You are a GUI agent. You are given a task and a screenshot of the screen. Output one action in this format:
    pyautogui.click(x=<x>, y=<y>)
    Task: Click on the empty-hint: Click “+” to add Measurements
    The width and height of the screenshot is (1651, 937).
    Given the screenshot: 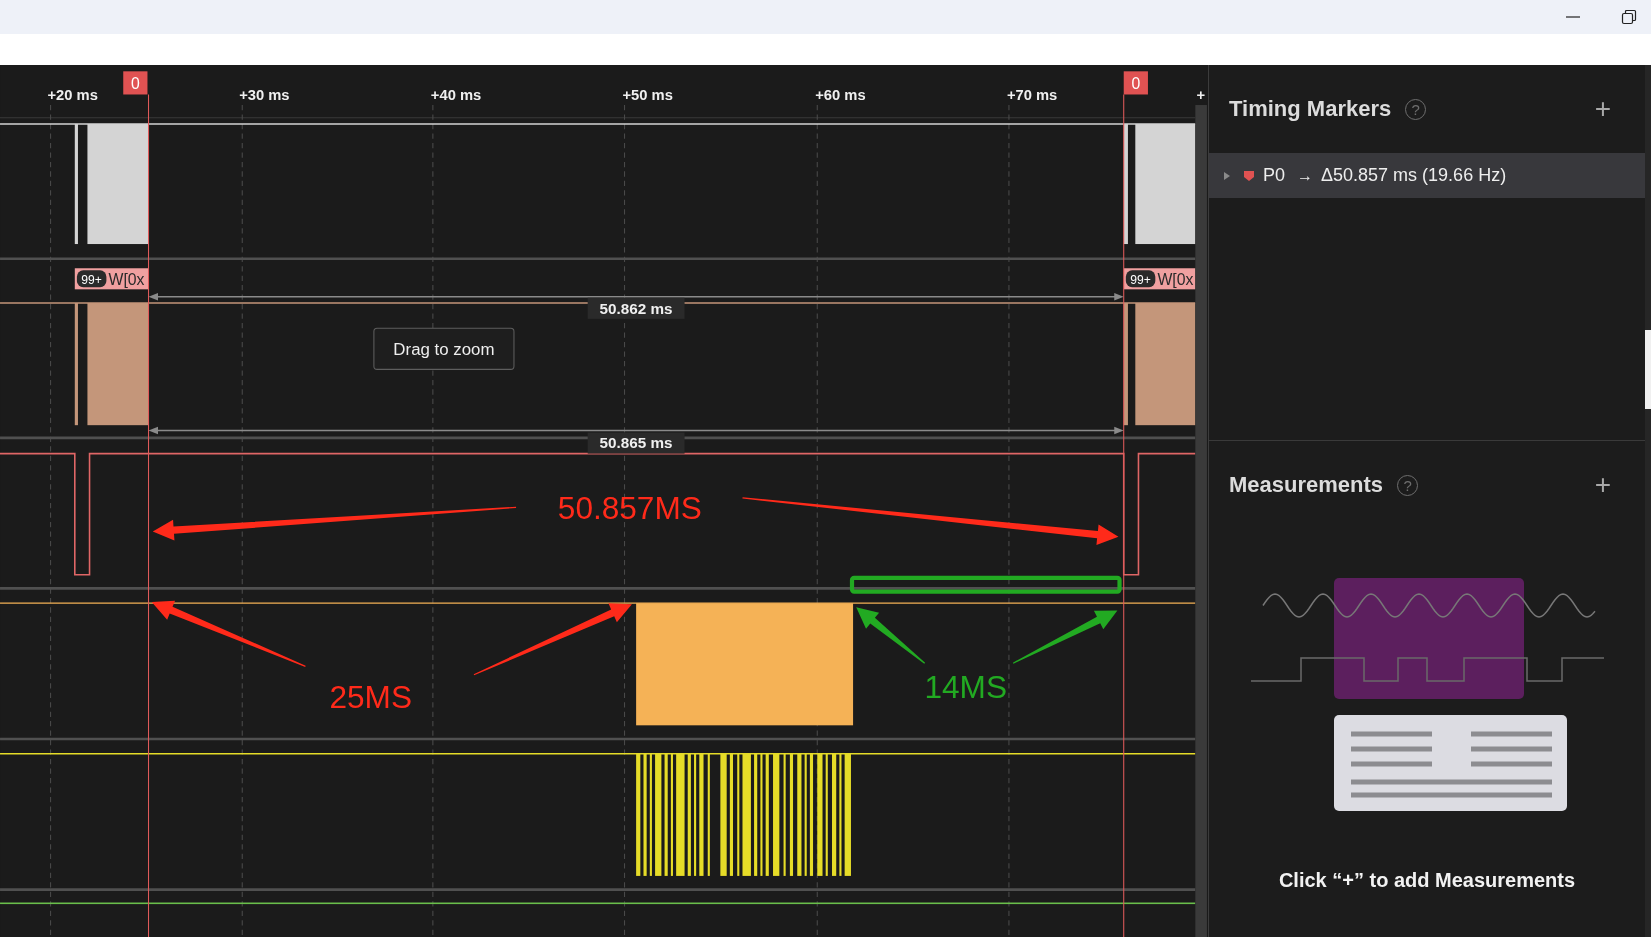 What is the action you would take?
    pyautogui.click(x=1427, y=880)
    